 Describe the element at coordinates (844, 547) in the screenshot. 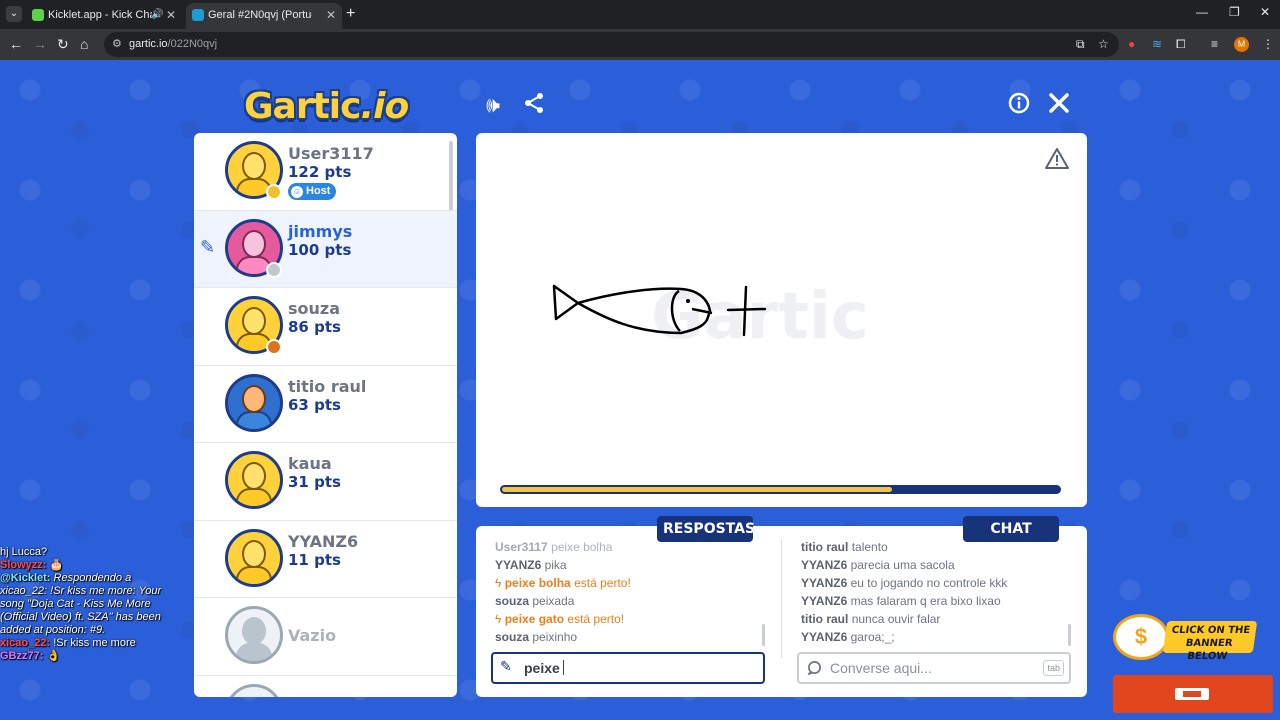

I see `chat-message: titio raul talento` at that location.